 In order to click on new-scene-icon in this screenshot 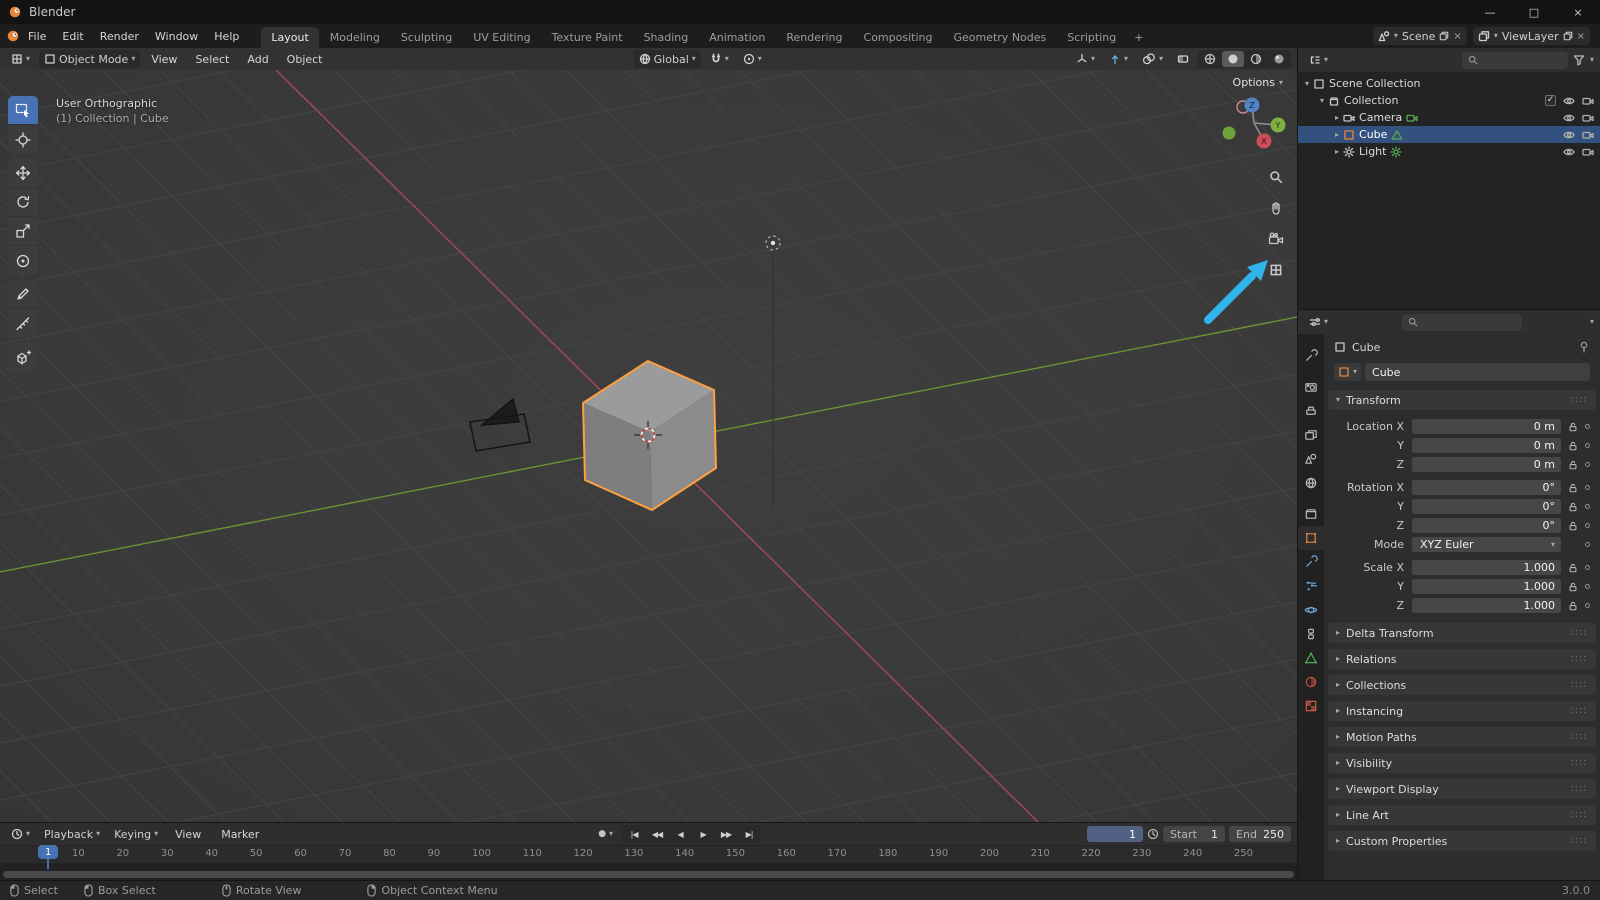, I will do `click(1444, 36)`.